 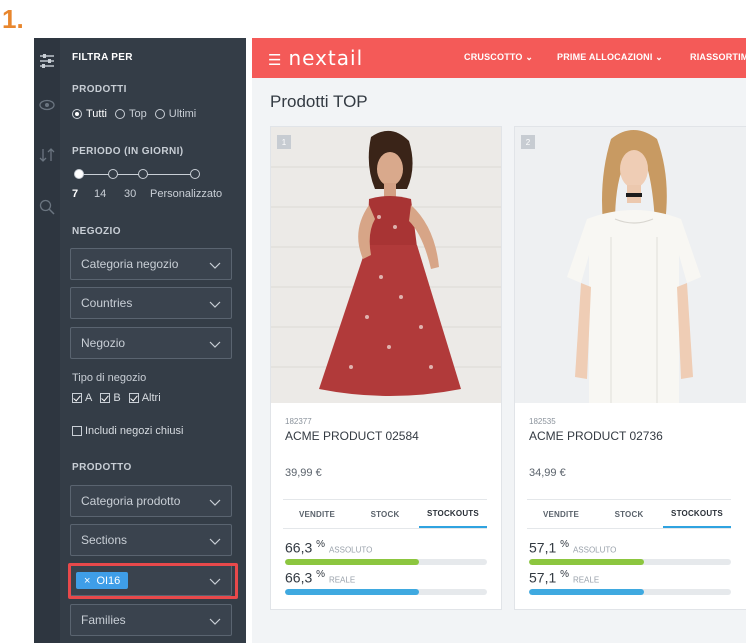 I want to click on nav-label: PRIME ALLOCAZIONI, so click(x=605, y=57).